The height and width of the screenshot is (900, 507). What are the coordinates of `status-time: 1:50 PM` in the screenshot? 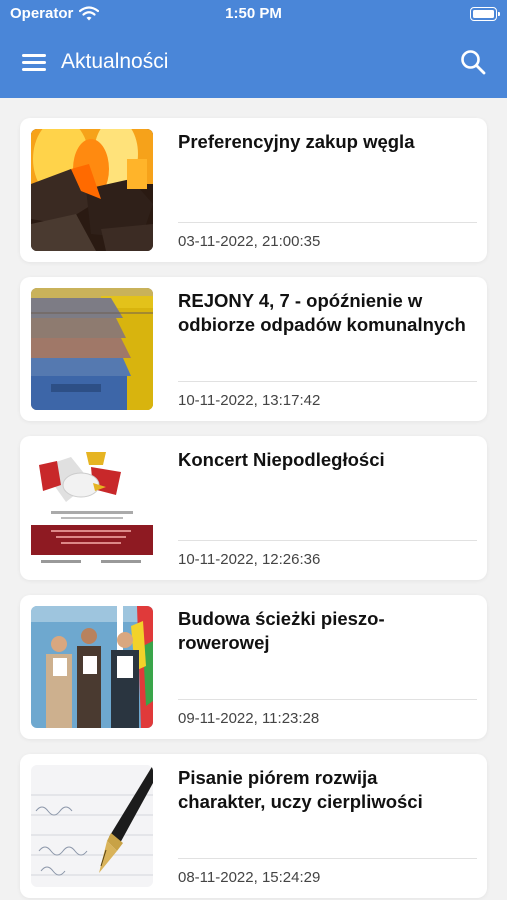 It's located at (253, 13).